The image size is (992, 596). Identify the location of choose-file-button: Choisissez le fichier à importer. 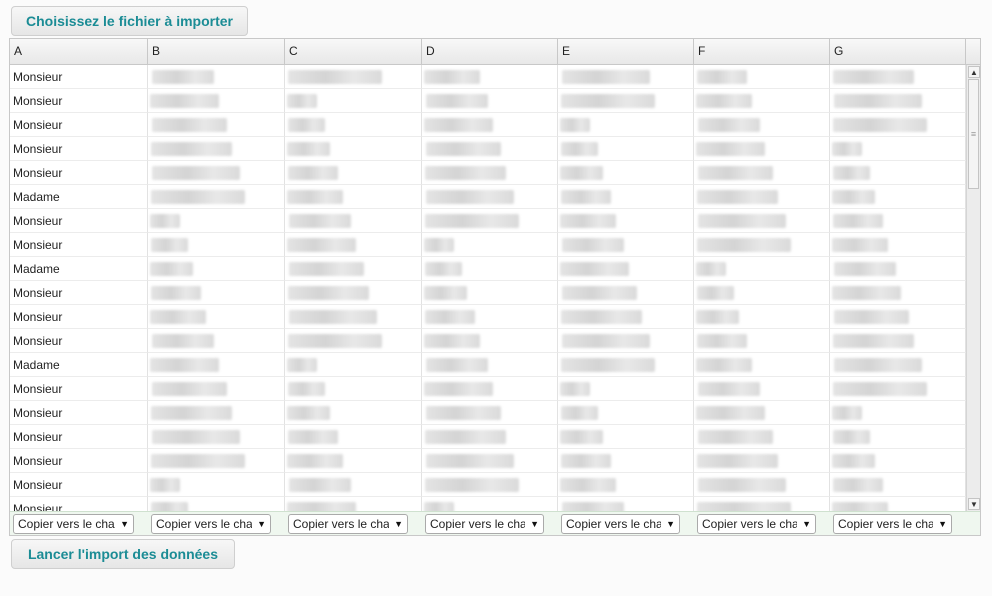
(129, 21).